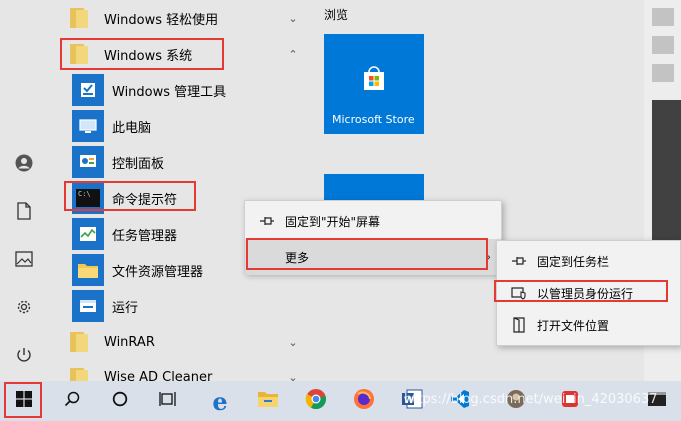 This screenshot has width=681, height=421. I want to click on user-account-button, so click(24, 165).